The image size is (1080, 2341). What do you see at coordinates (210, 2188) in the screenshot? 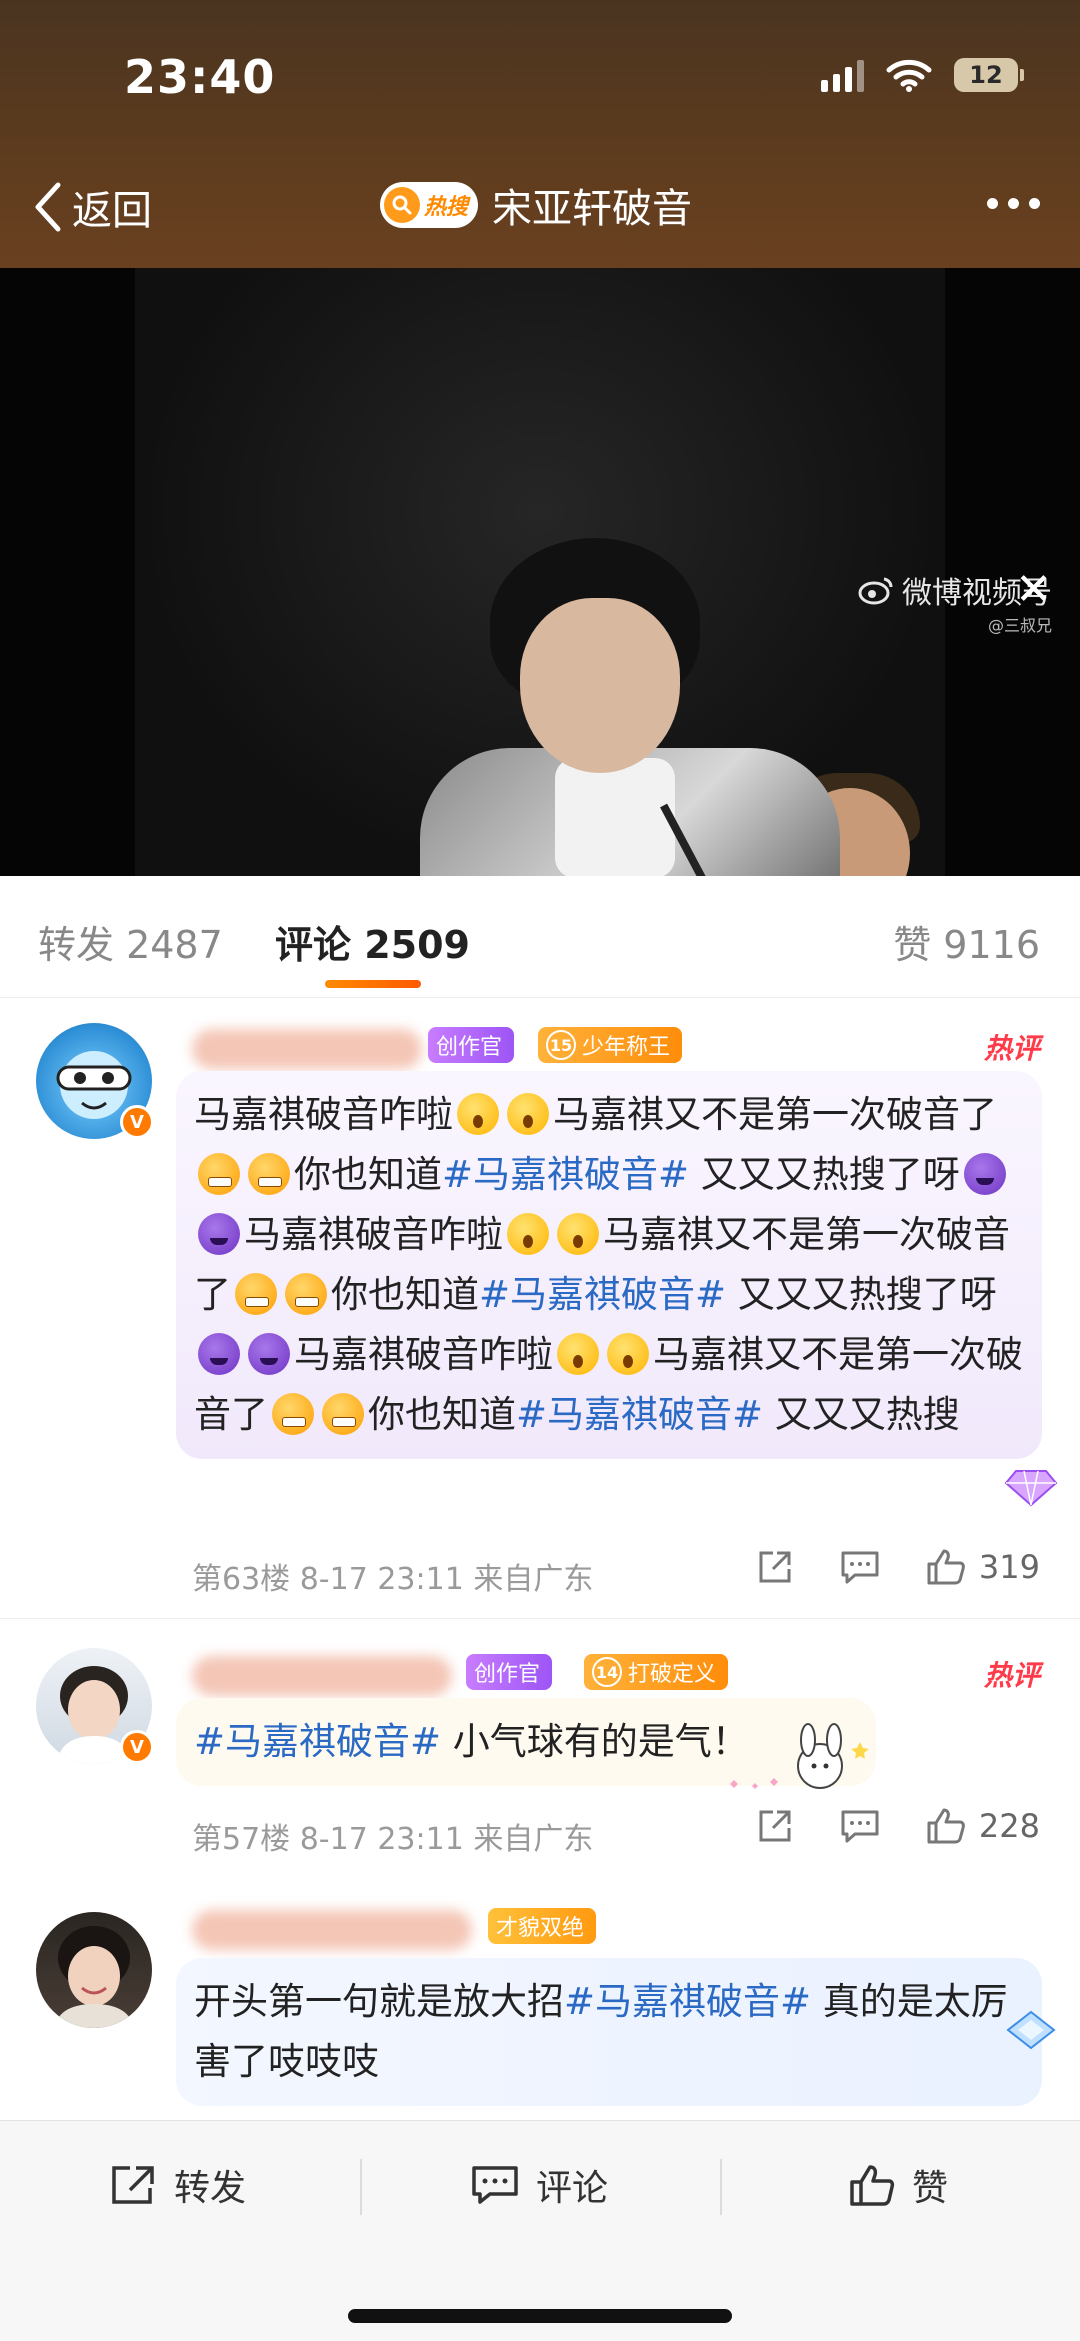
I see `repost-label: 转发` at bounding box center [210, 2188].